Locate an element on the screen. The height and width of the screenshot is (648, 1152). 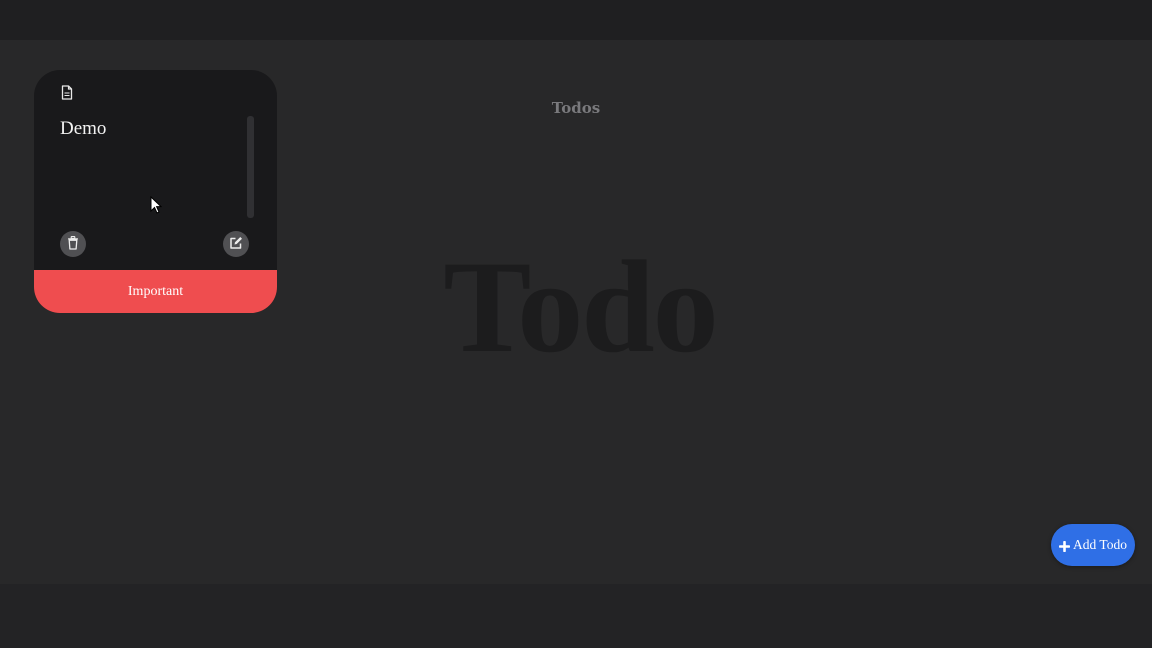
delete-todo-button is located at coordinates (73, 244).